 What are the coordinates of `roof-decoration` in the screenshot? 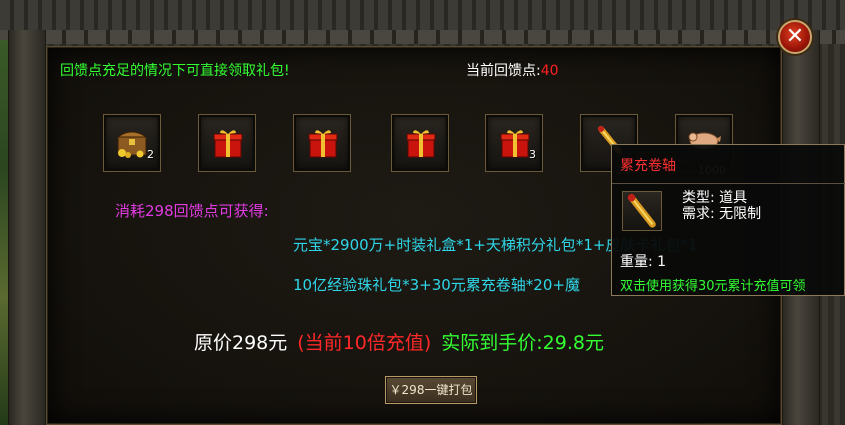 It's located at (422, 22).